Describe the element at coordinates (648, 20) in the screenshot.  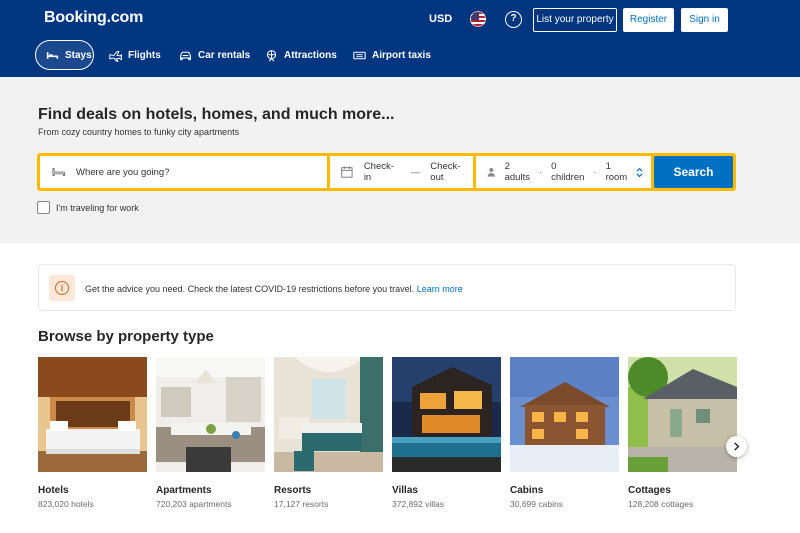
I see `register-button: Register` at that location.